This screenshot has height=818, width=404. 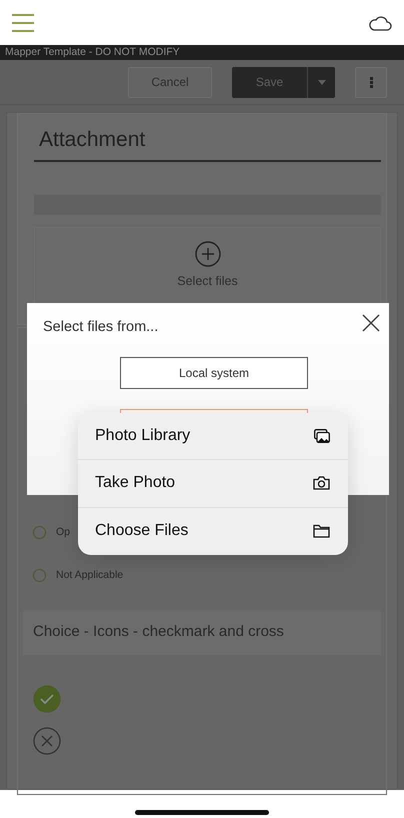 What do you see at coordinates (92, 52) in the screenshot?
I see `form-title: Mapper Template - DO NOT MODIFY` at bounding box center [92, 52].